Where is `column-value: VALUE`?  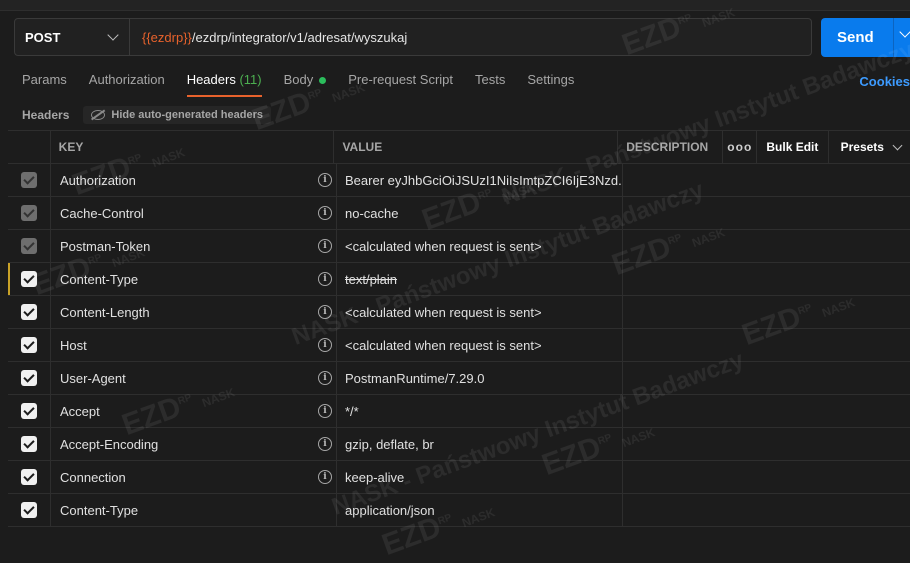 column-value: VALUE is located at coordinates (476, 147).